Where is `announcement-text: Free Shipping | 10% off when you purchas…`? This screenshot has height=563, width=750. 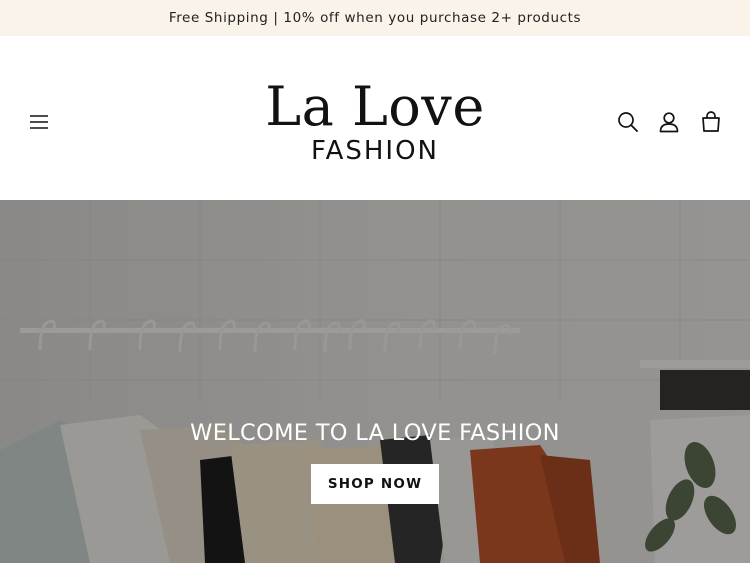
announcement-text: Free Shipping | 10% off when you purchas… is located at coordinates (375, 18).